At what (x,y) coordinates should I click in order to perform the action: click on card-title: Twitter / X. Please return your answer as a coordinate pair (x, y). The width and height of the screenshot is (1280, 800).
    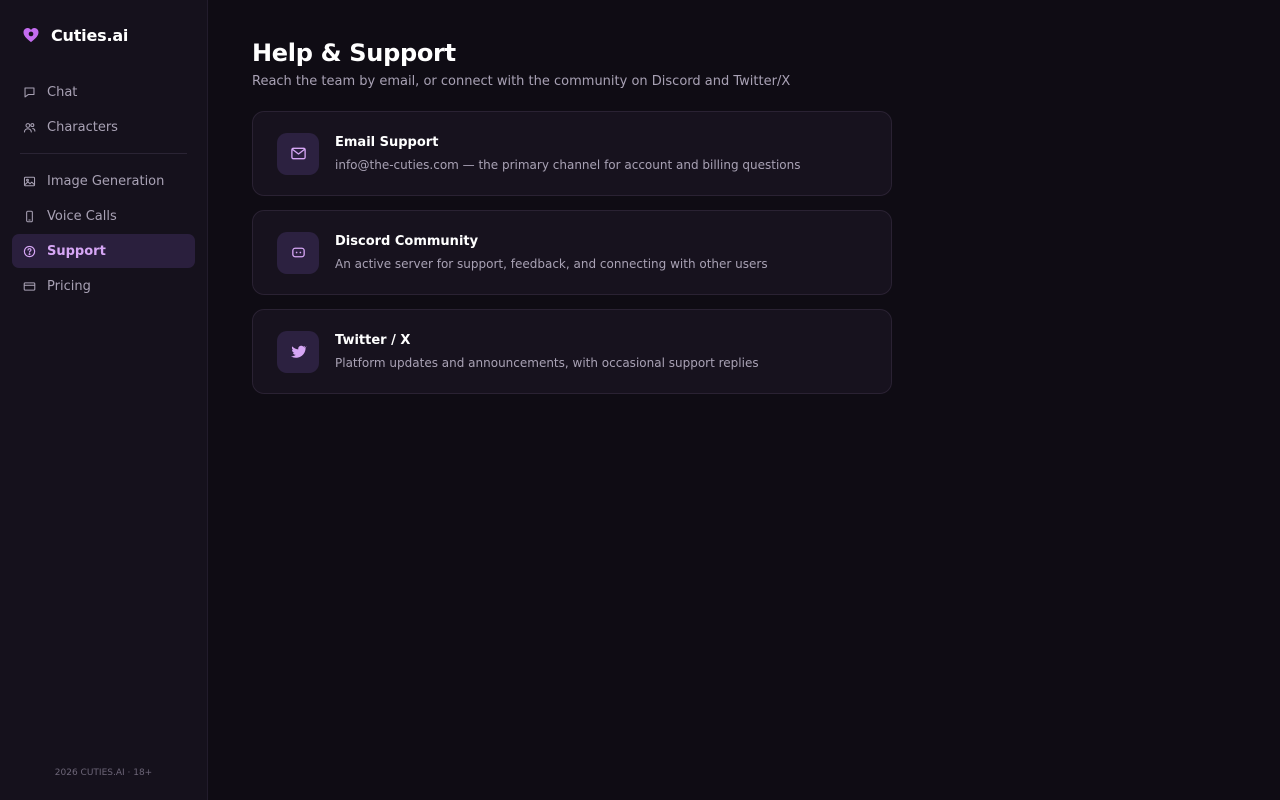
    Looking at the image, I should click on (373, 340).